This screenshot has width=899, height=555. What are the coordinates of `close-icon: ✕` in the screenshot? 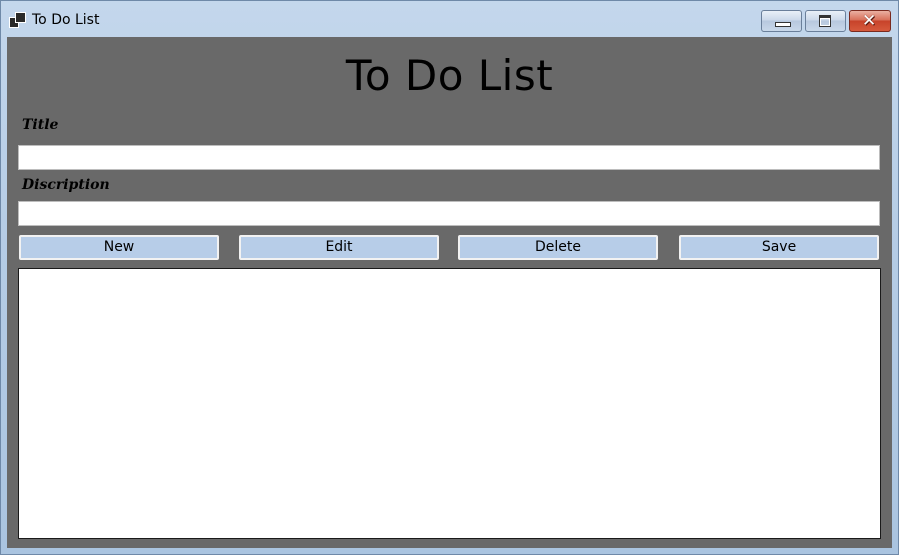 It's located at (869, 21).